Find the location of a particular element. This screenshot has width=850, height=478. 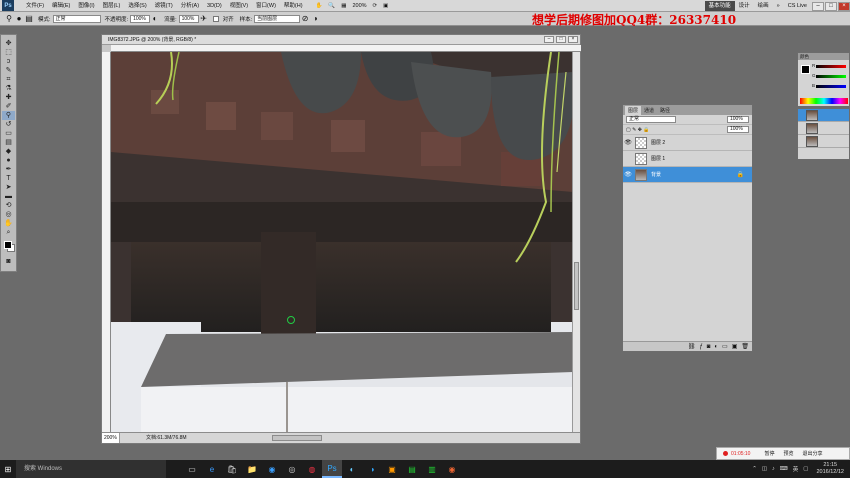

color-panel-tab: 颜色 is located at coordinates (823, 56).